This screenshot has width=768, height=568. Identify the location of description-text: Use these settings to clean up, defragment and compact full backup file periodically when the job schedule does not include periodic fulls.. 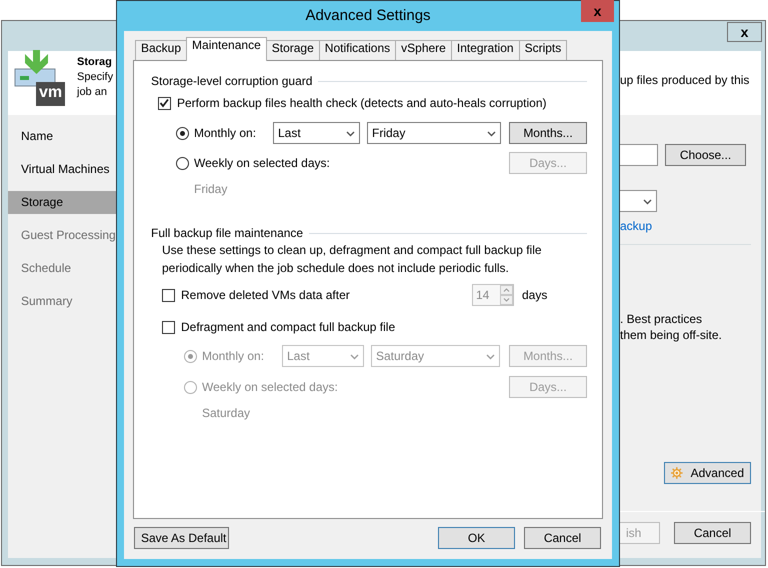
(352, 259).